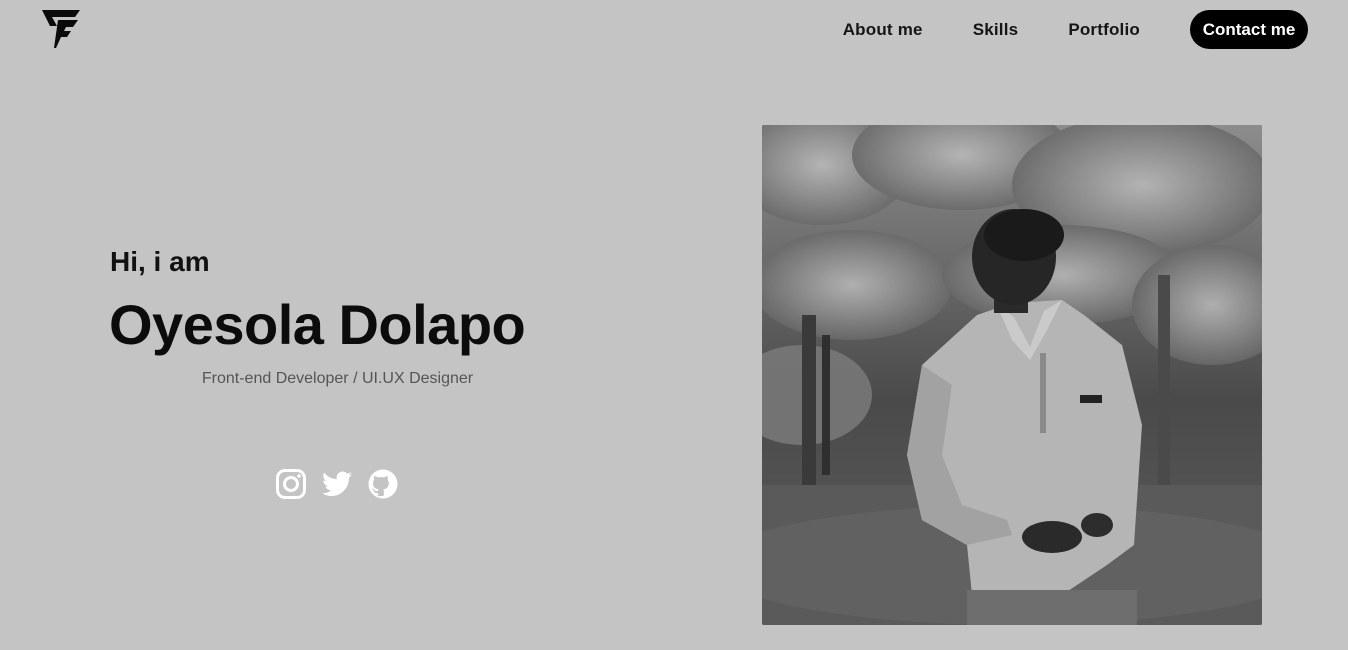 This screenshot has height=650, width=1348. Describe the element at coordinates (1249, 29) in the screenshot. I see `contact-button: Contact me` at that location.